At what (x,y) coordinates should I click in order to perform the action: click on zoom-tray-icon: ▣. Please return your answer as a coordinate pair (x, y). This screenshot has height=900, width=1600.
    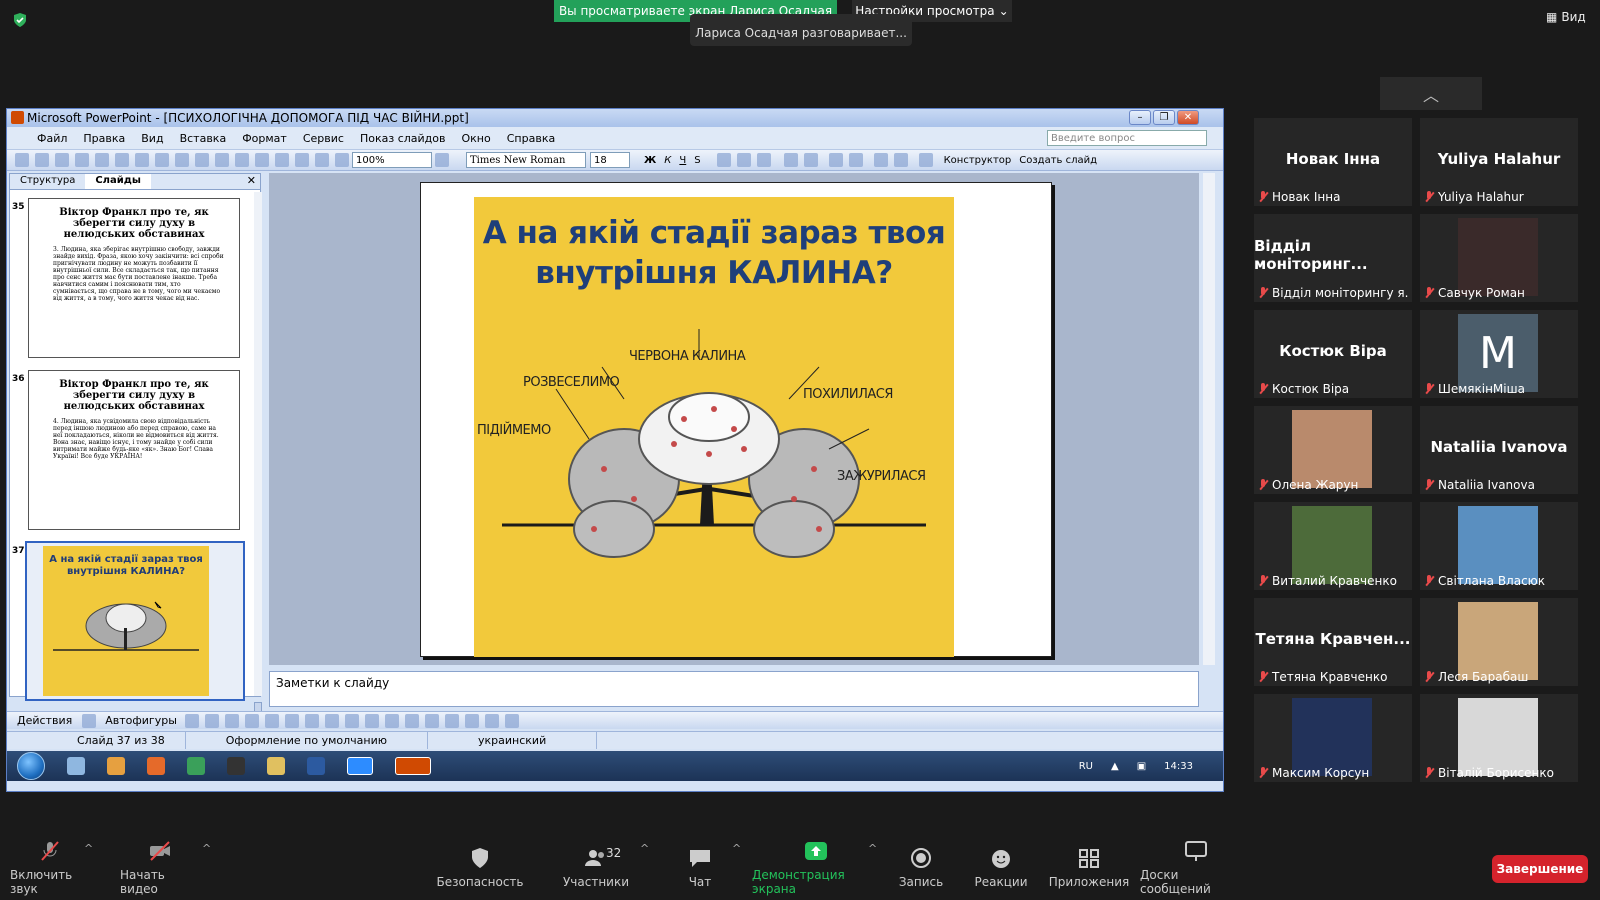
    Looking at the image, I should click on (1141, 766).